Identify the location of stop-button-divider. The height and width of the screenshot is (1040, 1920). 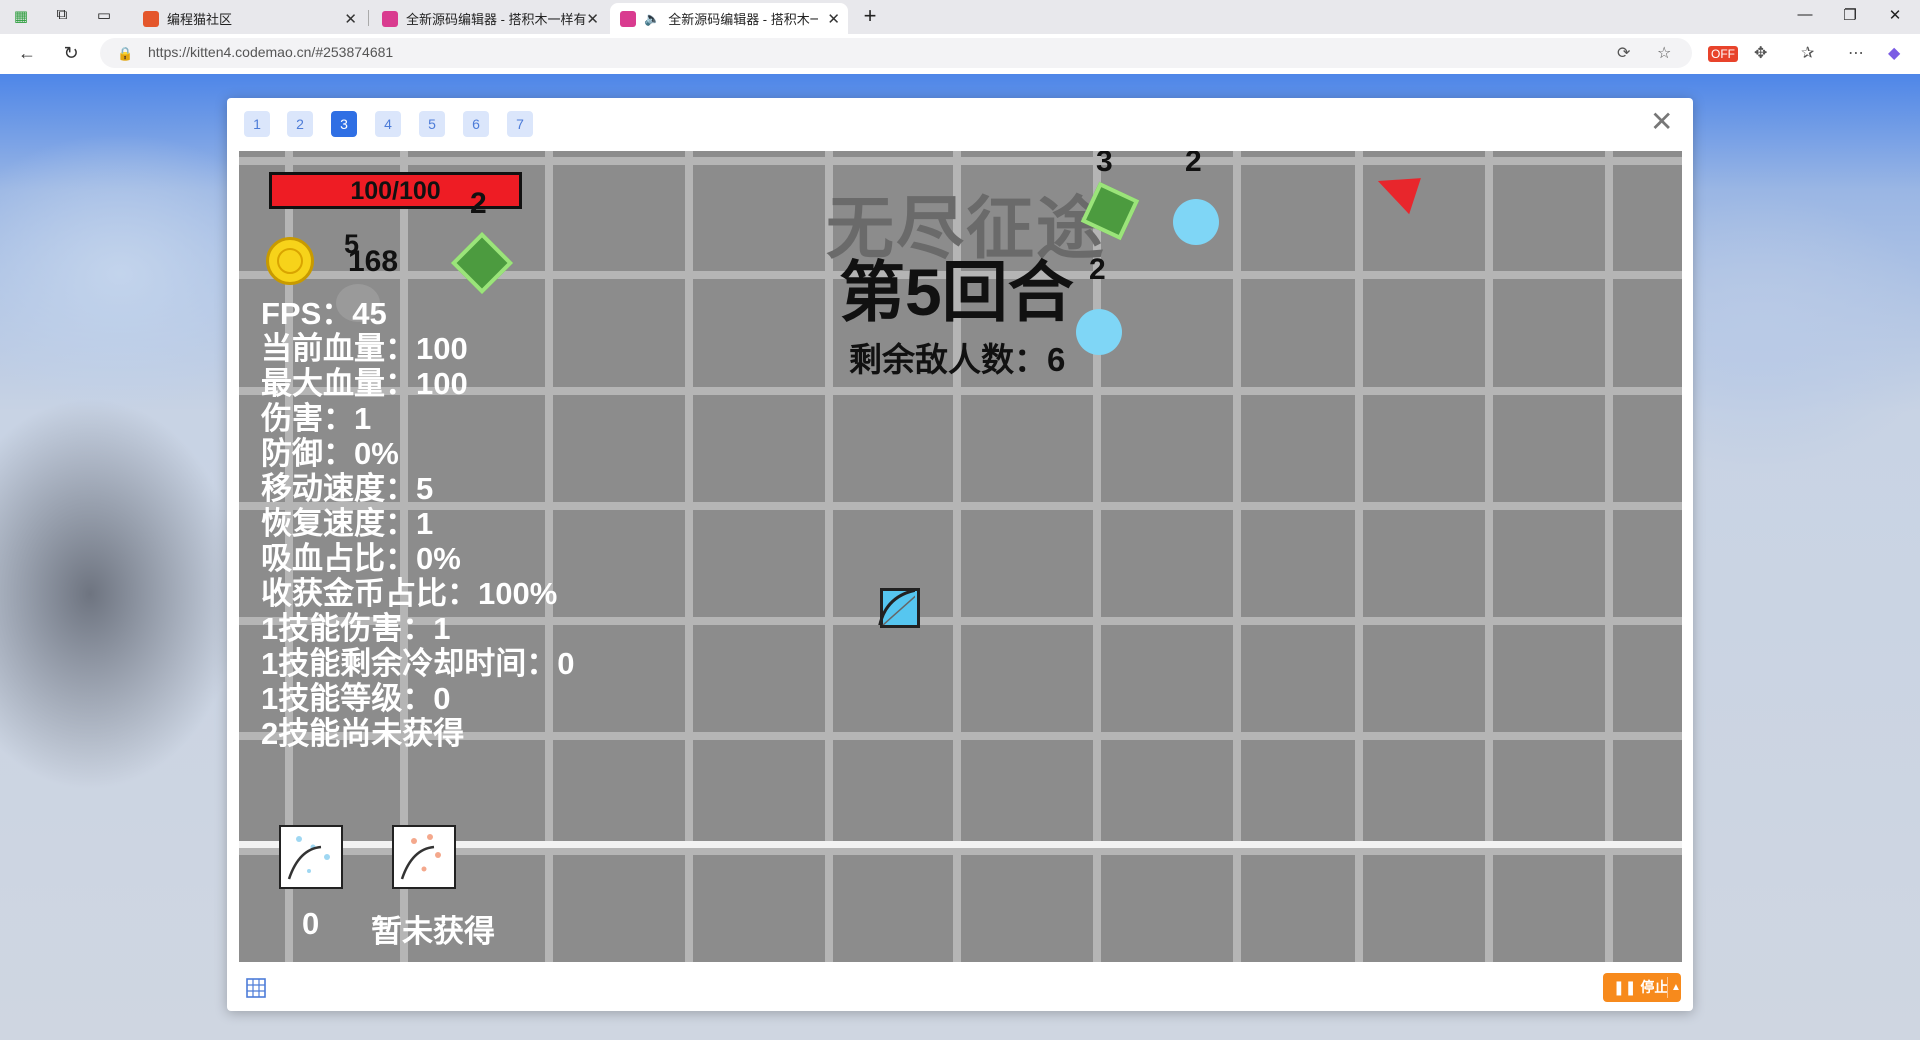
(1667, 987).